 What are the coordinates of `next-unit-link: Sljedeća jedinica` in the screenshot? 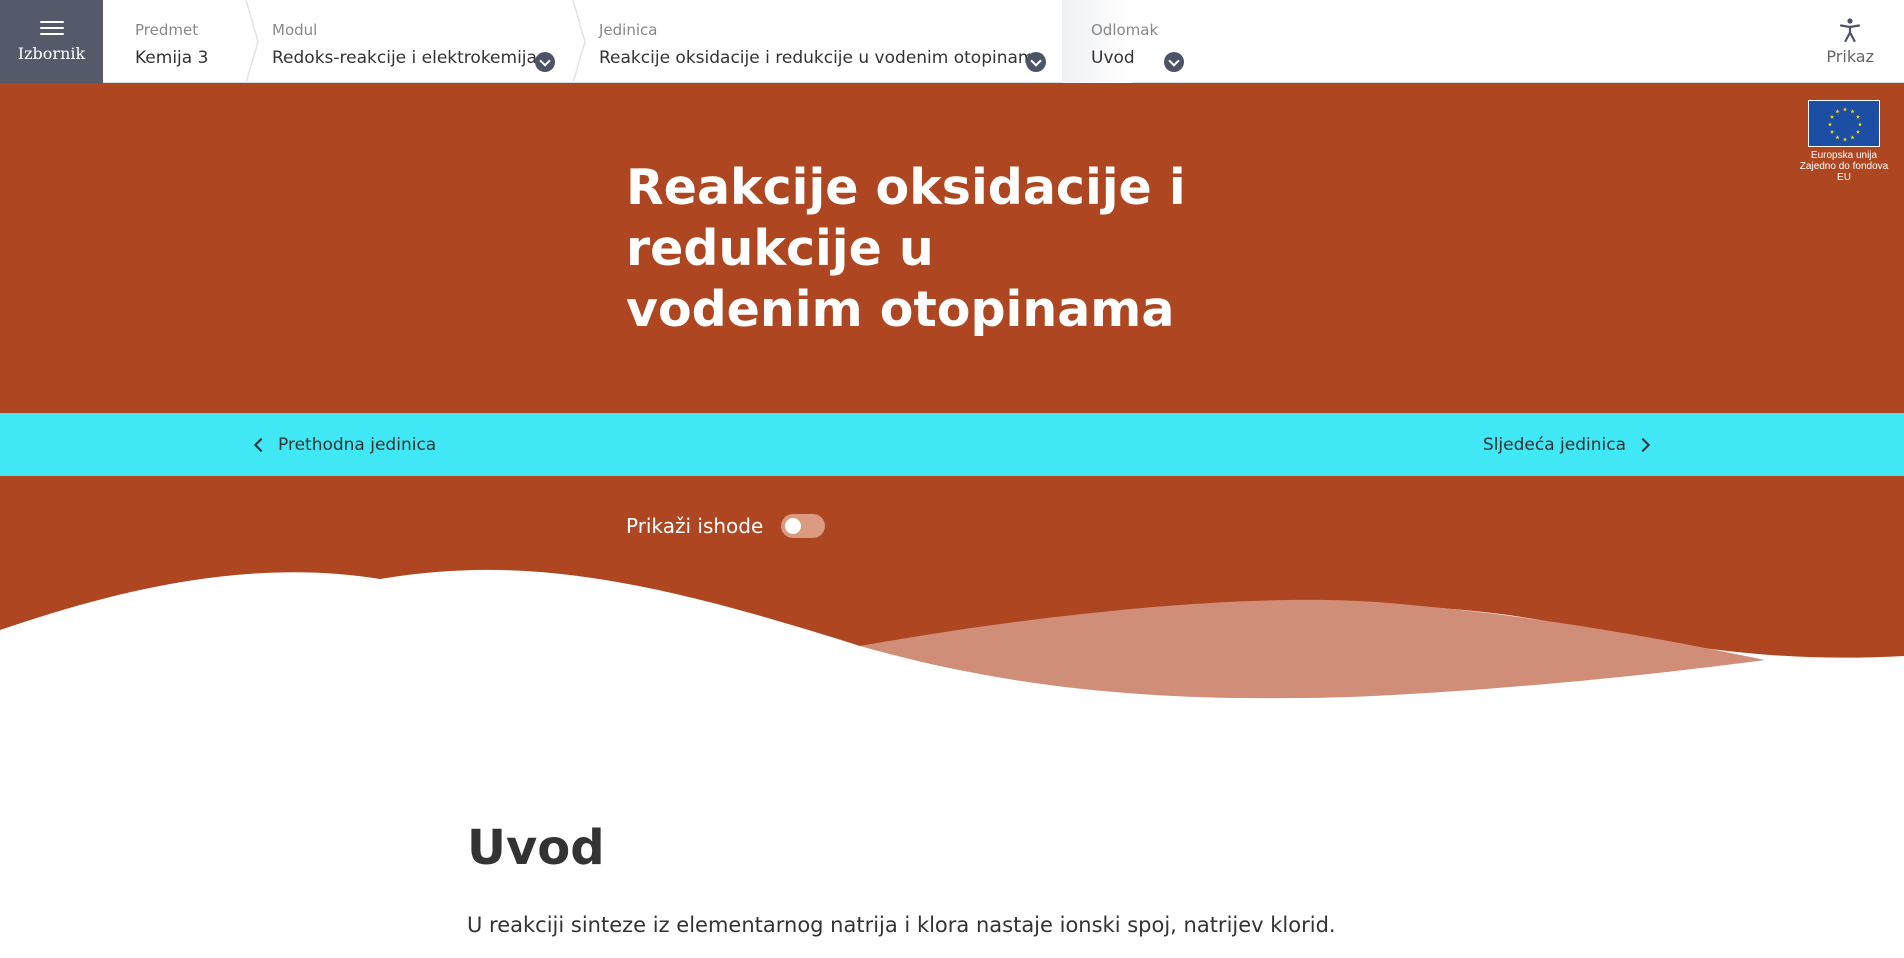 It's located at (1567, 444).